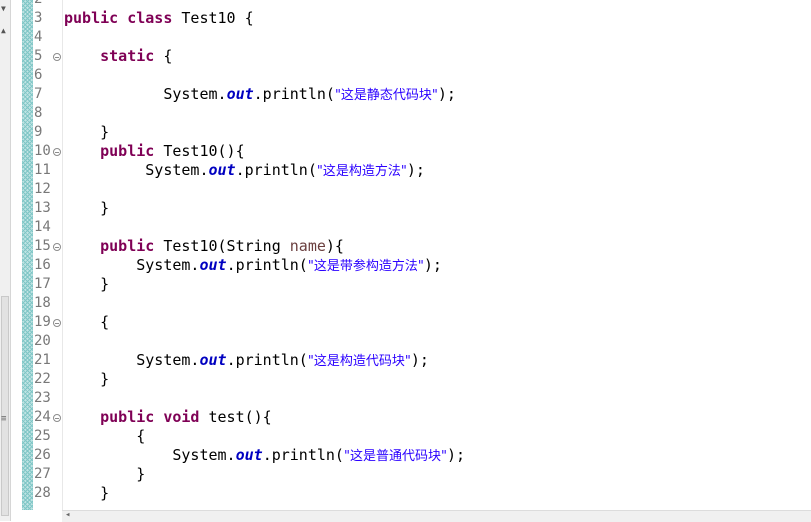  I want to click on code-token: Test10 {, so click(213, 18).